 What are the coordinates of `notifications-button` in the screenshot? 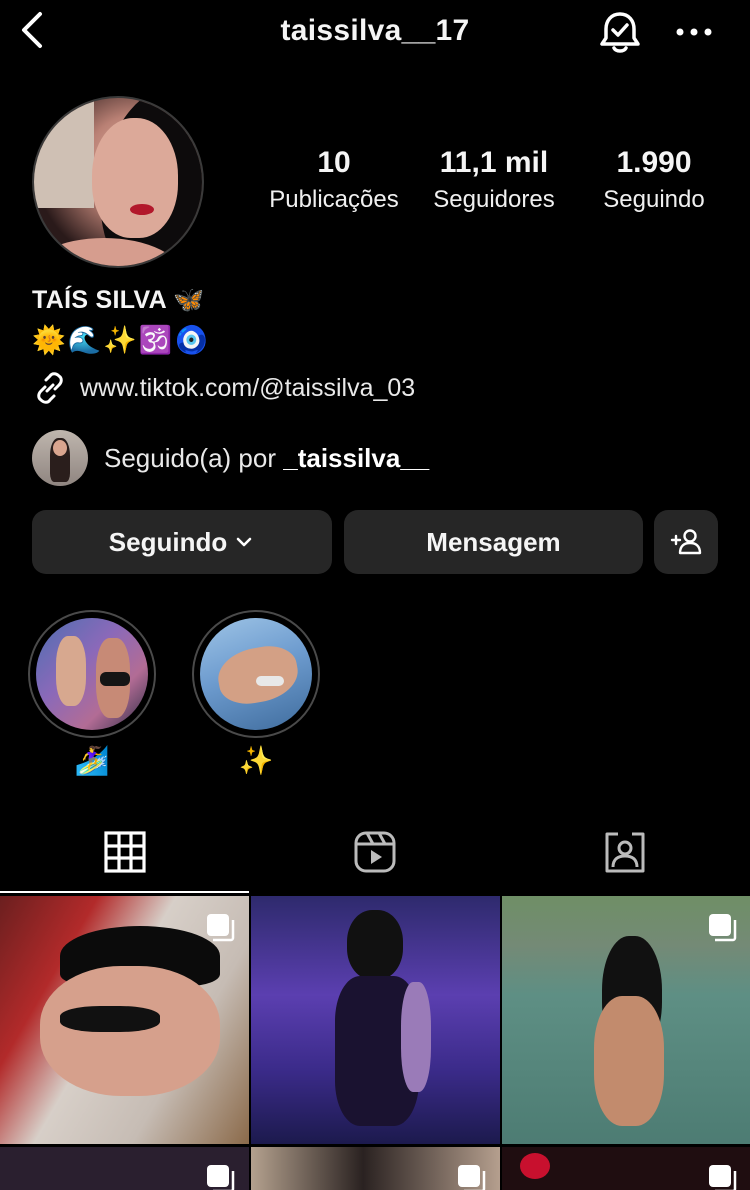 It's located at (620, 32).